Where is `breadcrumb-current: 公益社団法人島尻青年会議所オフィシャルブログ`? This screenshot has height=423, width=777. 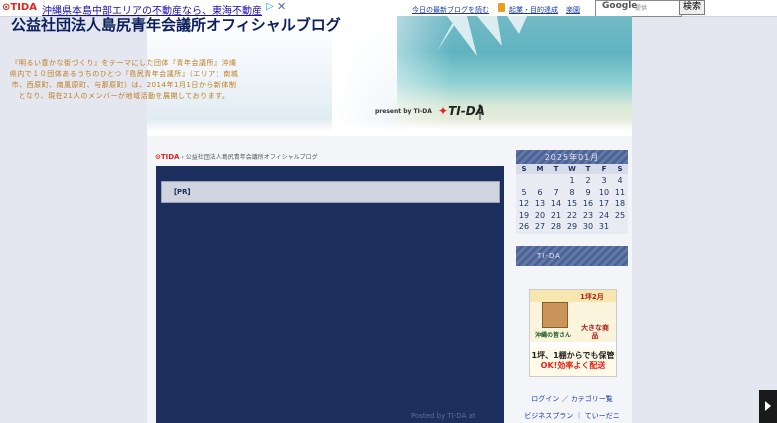 breadcrumb-current: 公益社団法人島尻青年会議所オフィシャルブログ is located at coordinates (252, 157).